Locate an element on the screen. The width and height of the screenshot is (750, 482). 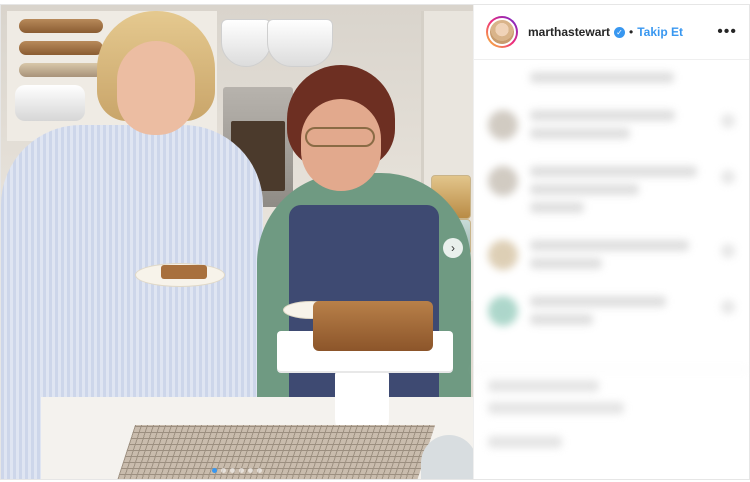
glasses is located at coordinates (340, 137).